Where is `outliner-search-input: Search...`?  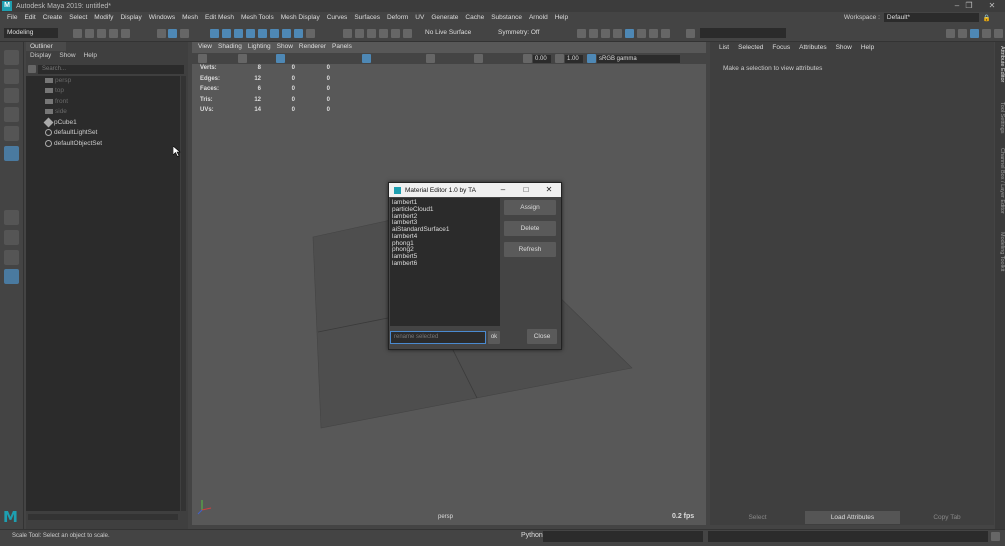 outliner-search-input: Search... is located at coordinates (111, 69).